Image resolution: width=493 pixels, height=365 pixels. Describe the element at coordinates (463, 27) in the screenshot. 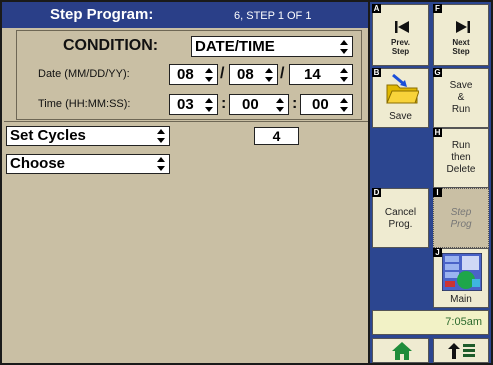

I see `next-icon` at that location.